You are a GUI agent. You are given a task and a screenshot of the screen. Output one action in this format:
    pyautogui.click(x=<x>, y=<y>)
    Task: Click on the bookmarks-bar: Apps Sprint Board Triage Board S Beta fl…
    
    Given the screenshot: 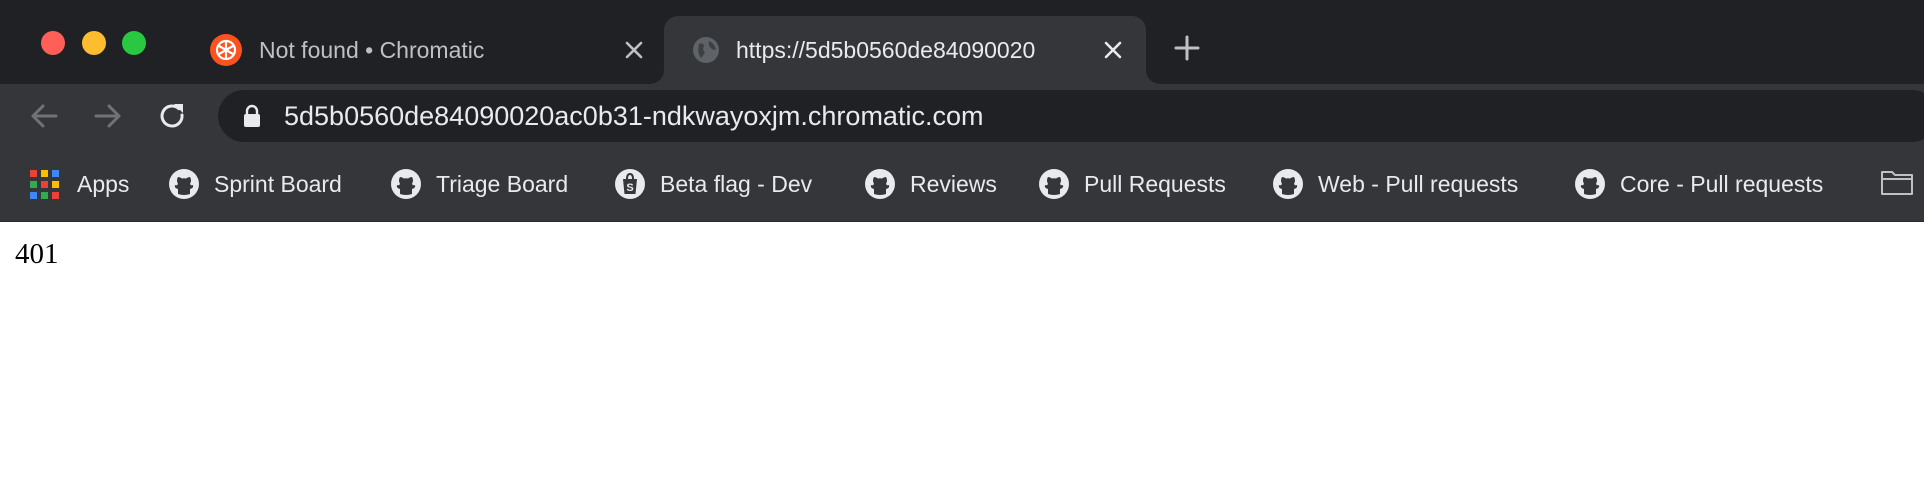 What is the action you would take?
    pyautogui.click(x=962, y=184)
    